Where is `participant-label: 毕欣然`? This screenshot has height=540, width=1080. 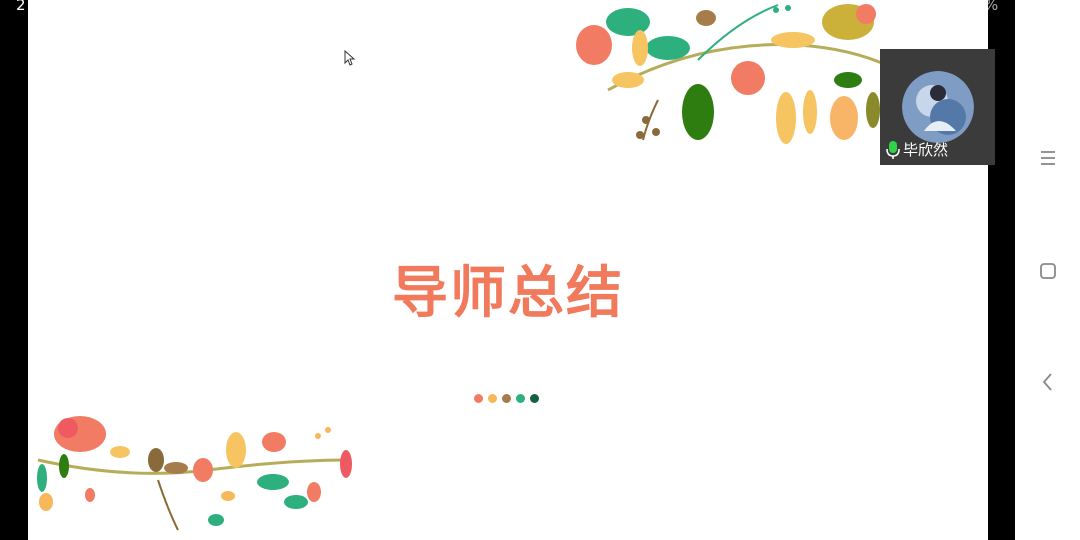
participant-label: 毕欣然 is located at coordinates (916, 149).